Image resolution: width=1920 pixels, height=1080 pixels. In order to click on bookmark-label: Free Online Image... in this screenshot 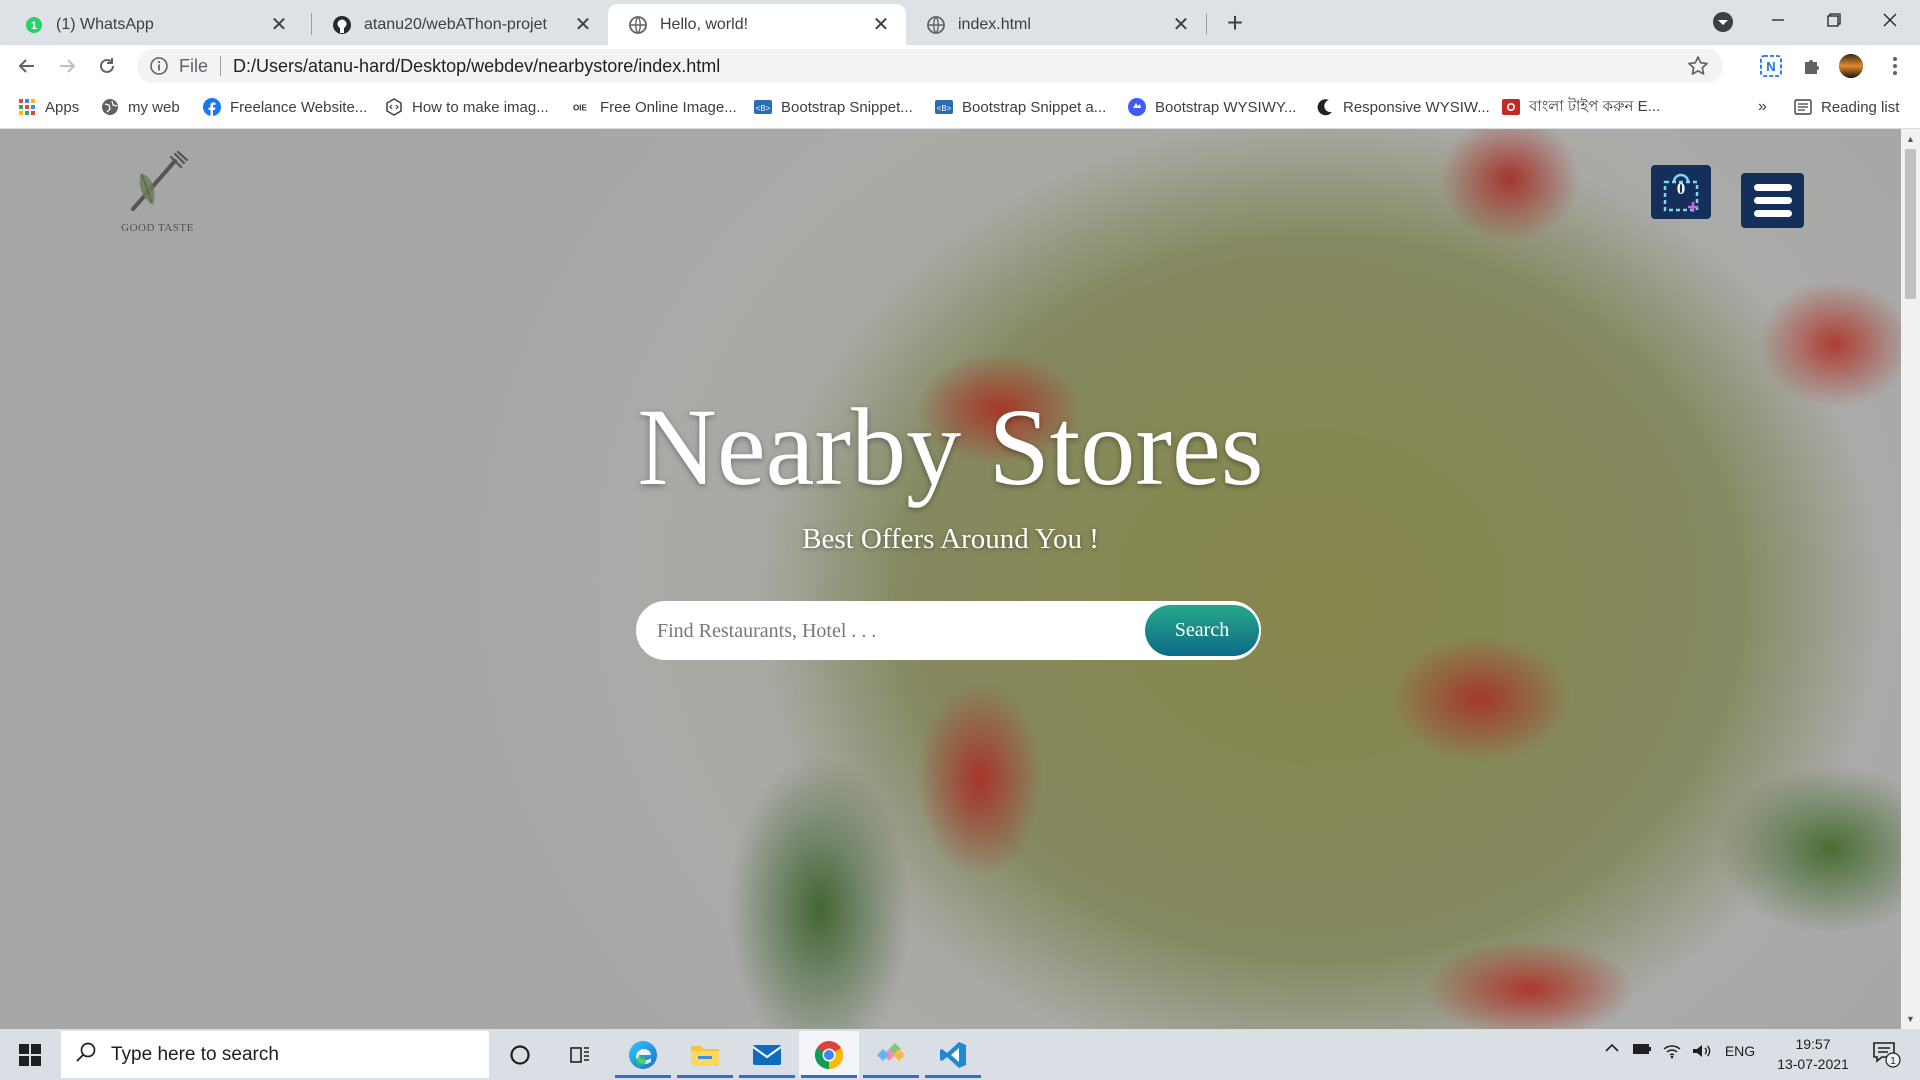, I will do `click(668, 107)`.